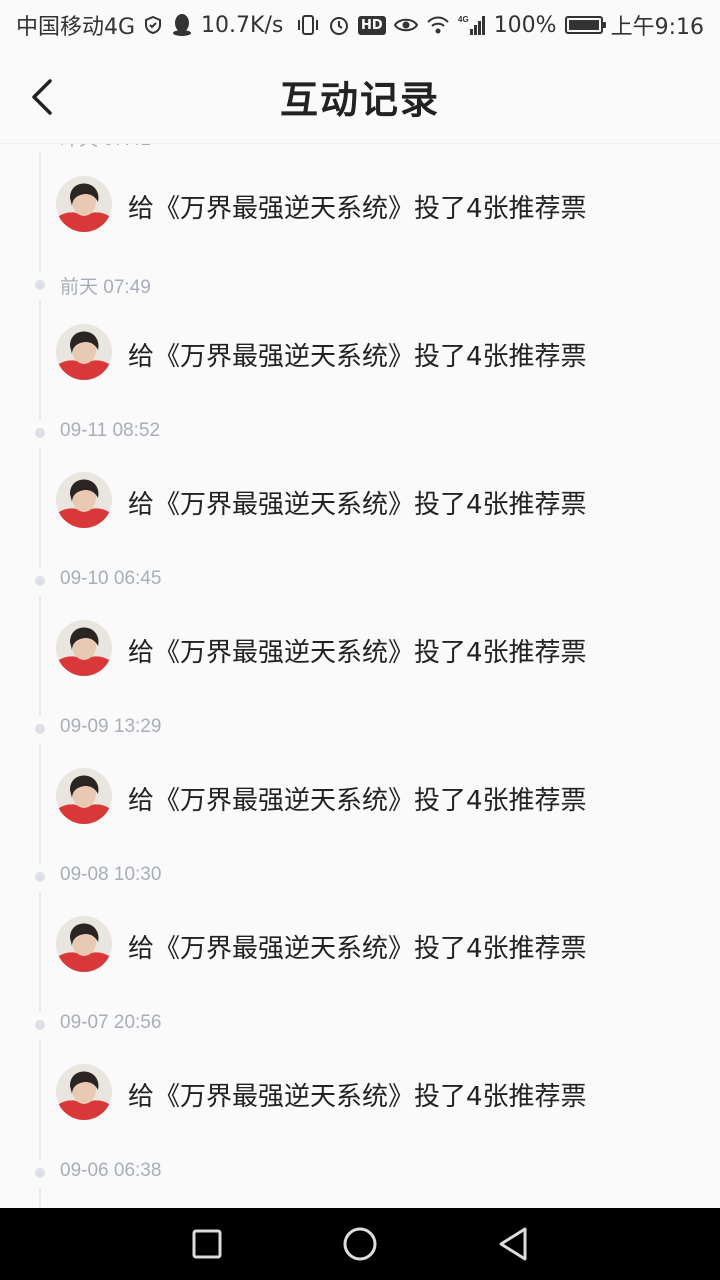  Describe the element at coordinates (463, 19) in the screenshot. I see `svg-text: 4G` at that location.